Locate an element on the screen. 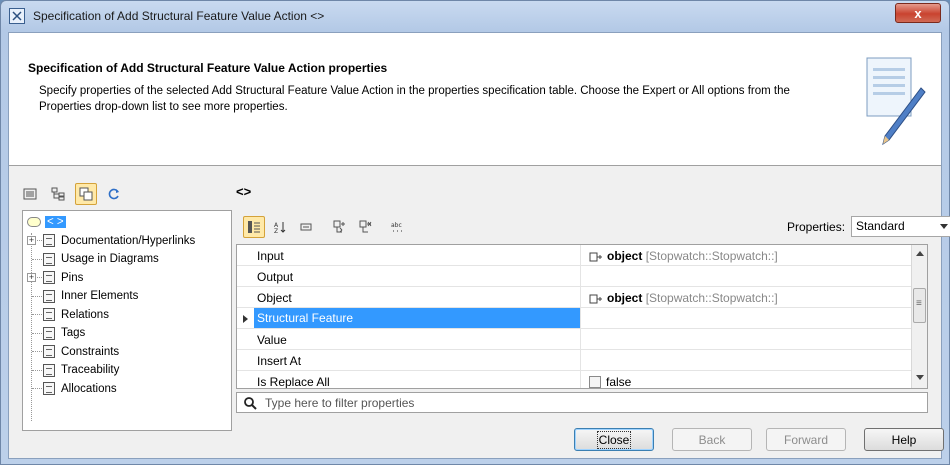 The image size is (950, 465). sort-alphabetical-icon: AZ is located at coordinates (280, 227).